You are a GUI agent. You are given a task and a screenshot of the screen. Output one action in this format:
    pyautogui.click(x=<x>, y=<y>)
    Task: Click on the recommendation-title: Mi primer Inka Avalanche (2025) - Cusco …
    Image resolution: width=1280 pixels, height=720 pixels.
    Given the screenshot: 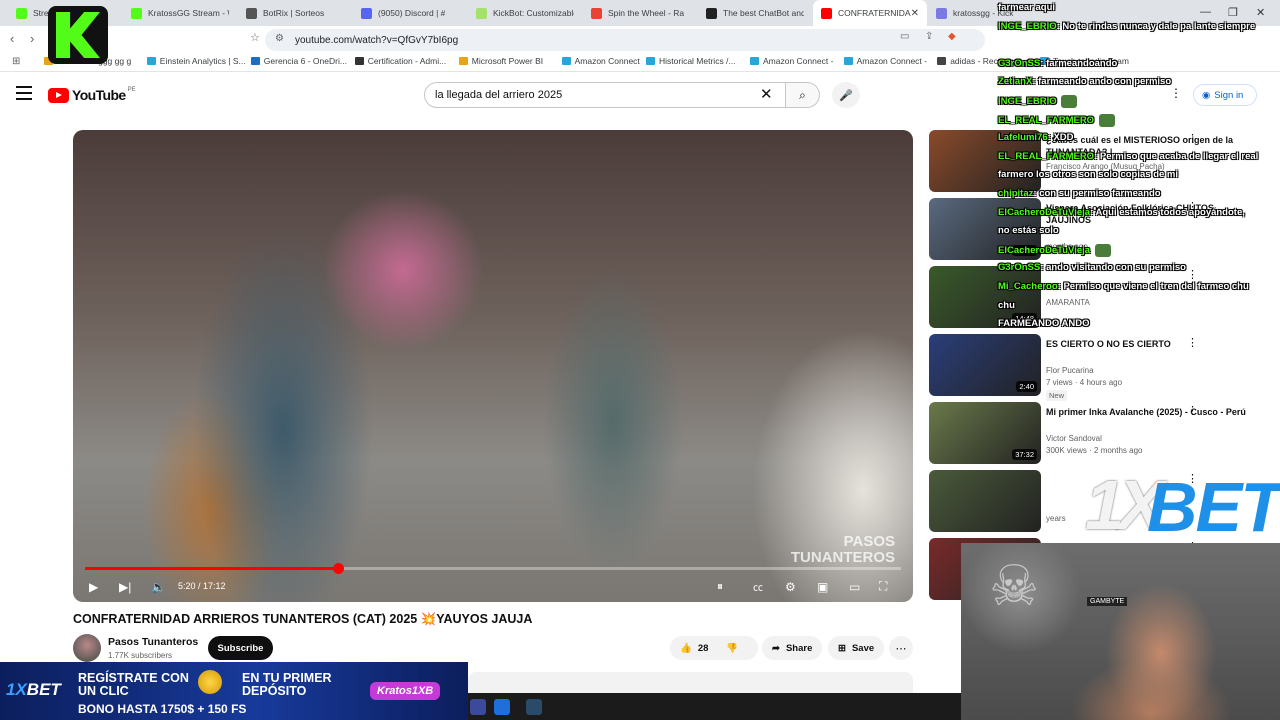 What is the action you would take?
    pyautogui.click(x=1146, y=412)
    